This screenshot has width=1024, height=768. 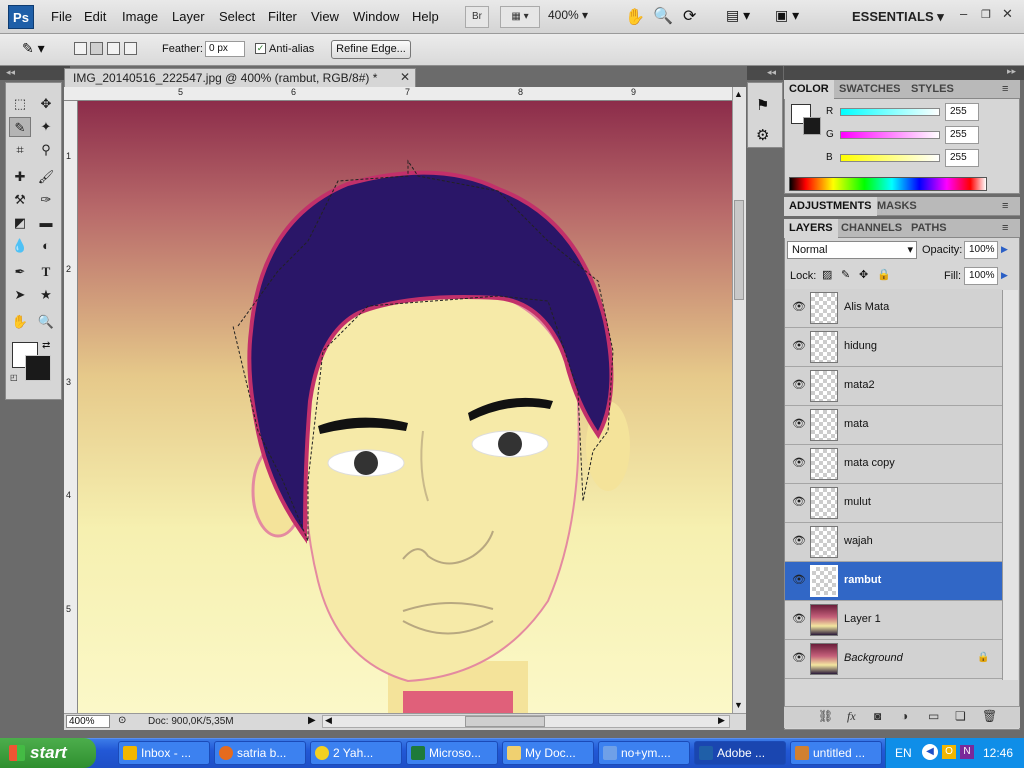 What do you see at coordinates (893, 347) in the screenshot?
I see `layer-row: 👁 hidung` at bounding box center [893, 347].